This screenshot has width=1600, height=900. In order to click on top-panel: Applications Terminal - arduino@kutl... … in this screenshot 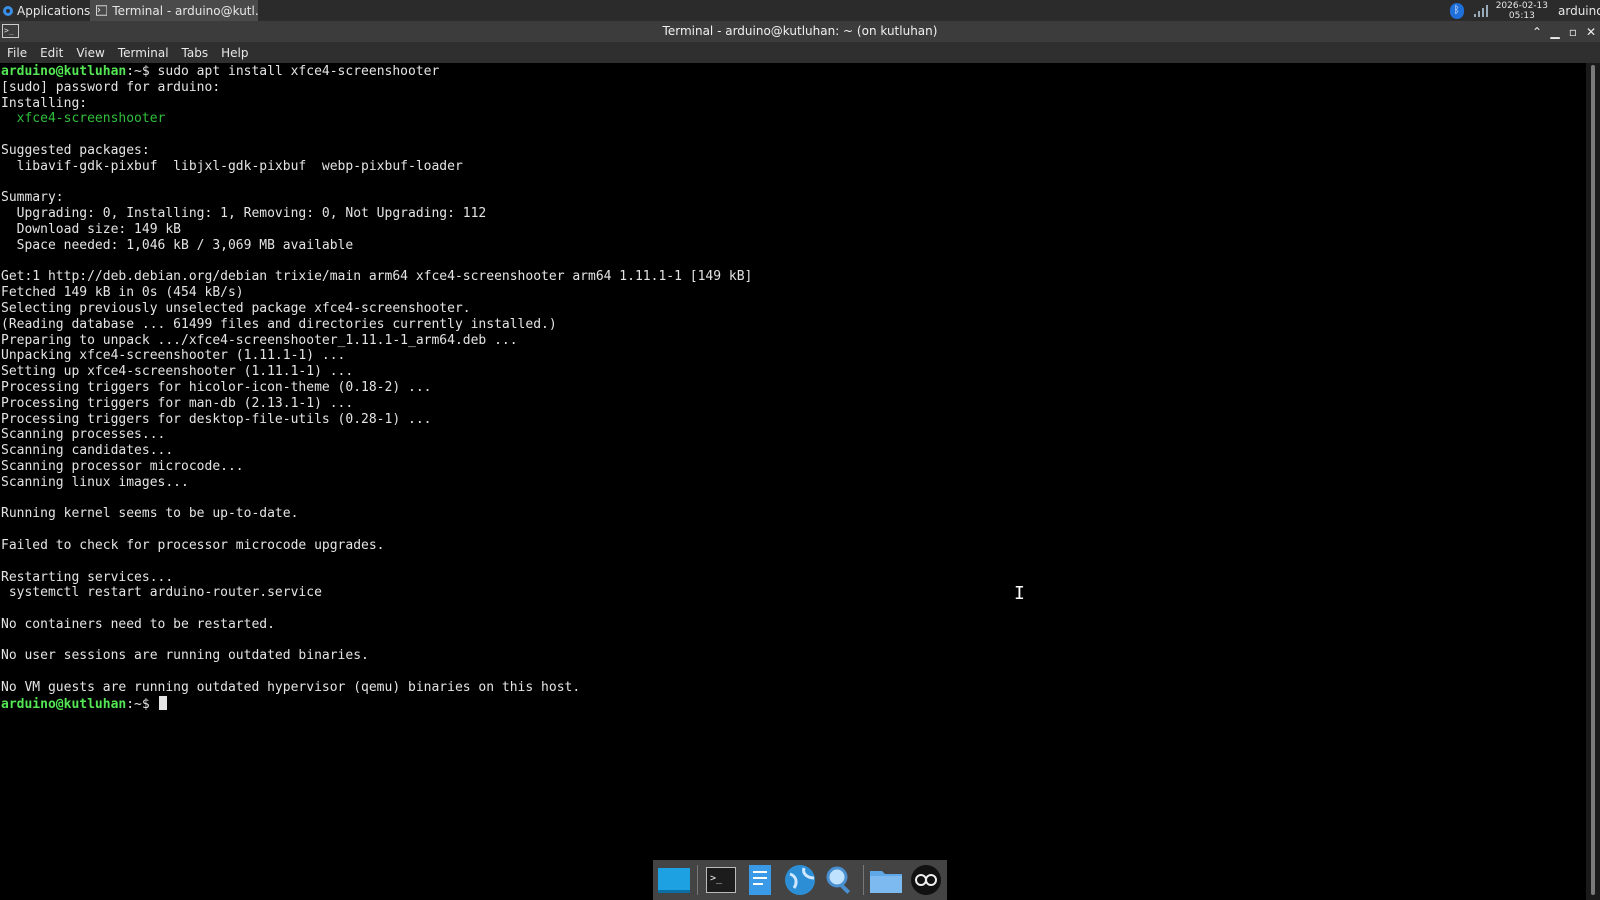, I will do `click(800, 10)`.